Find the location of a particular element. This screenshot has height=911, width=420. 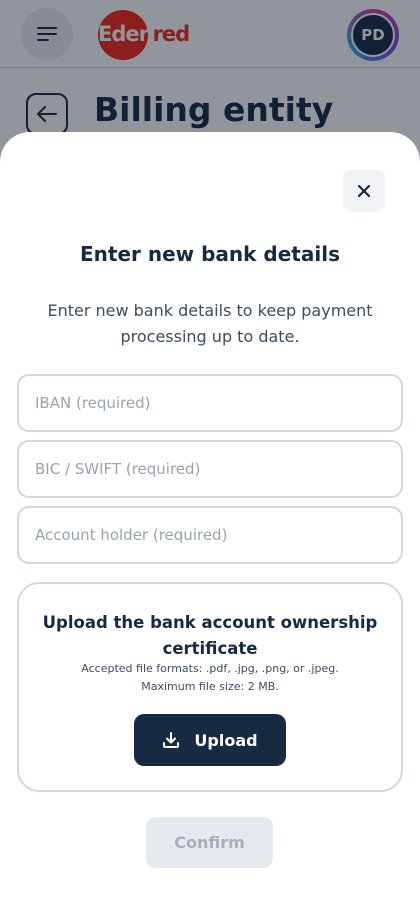

bic-swift-input is located at coordinates (210, 469).